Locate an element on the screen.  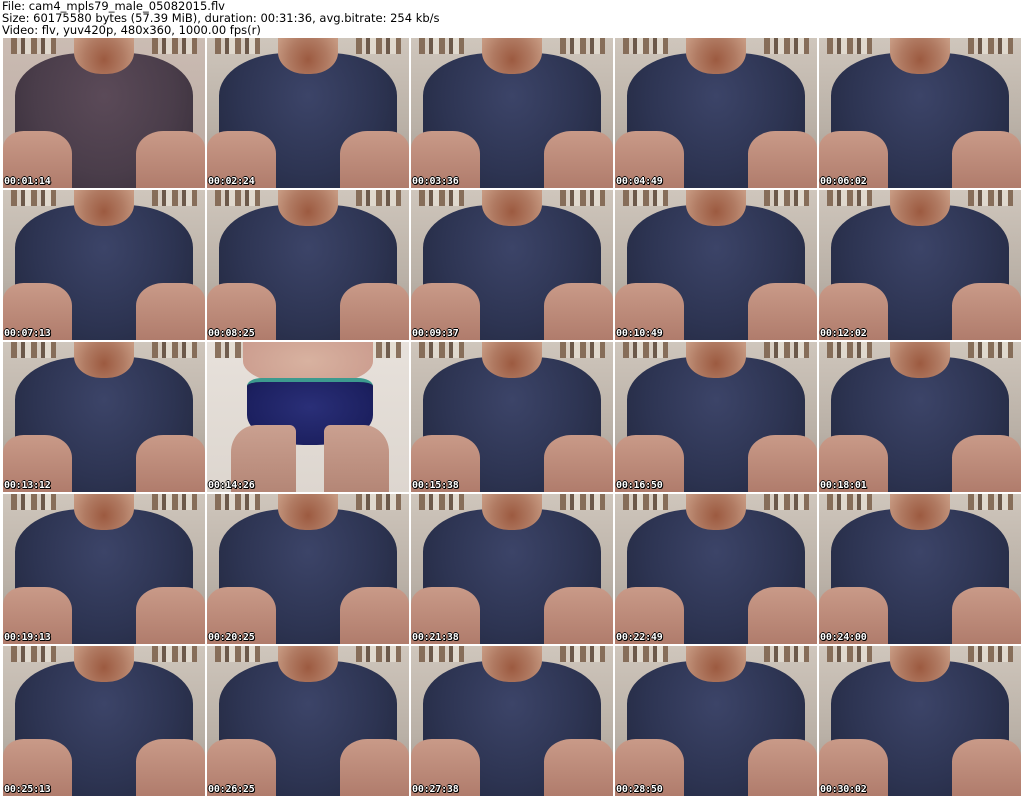
timestamp-label: 00:24:00 is located at coordinates (843, 637).